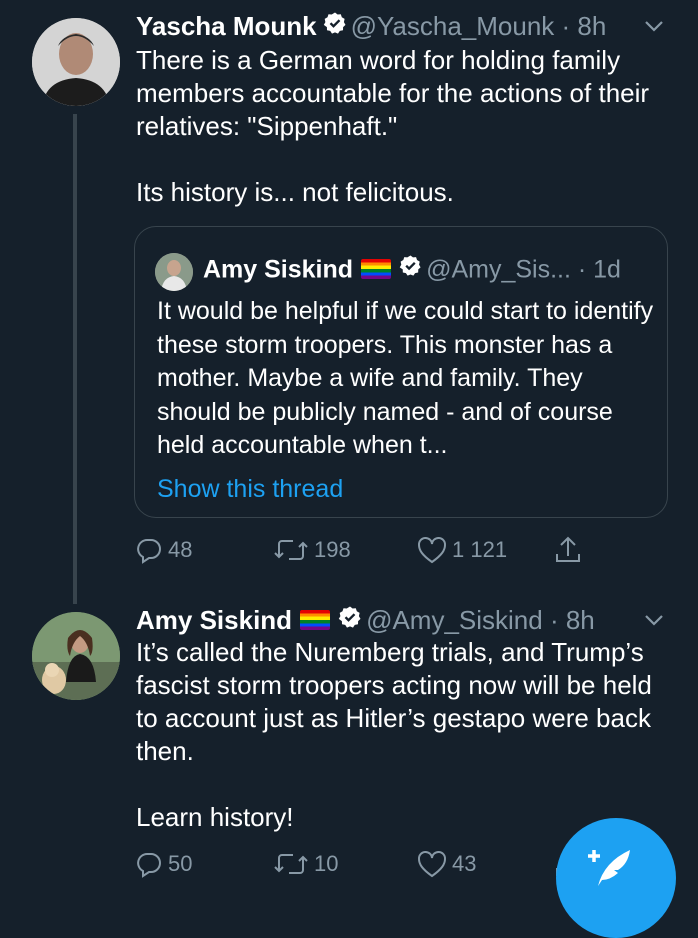 Image resolution: width=698 pixels, height=938 pixels. I want to click on quoted-header: Amy Siskind @Amy_Sis... · 1d, so click(412, 271).